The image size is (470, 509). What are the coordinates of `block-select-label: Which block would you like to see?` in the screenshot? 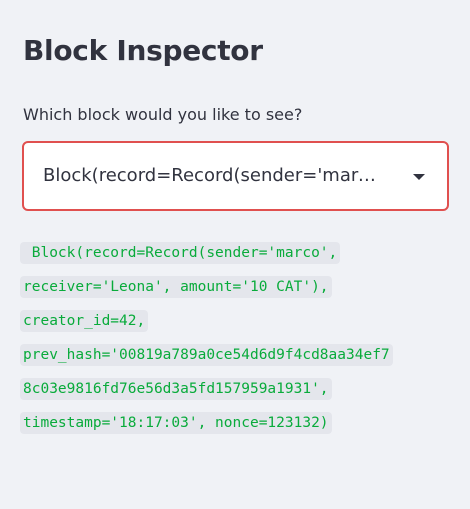 It's located at (163, 114).